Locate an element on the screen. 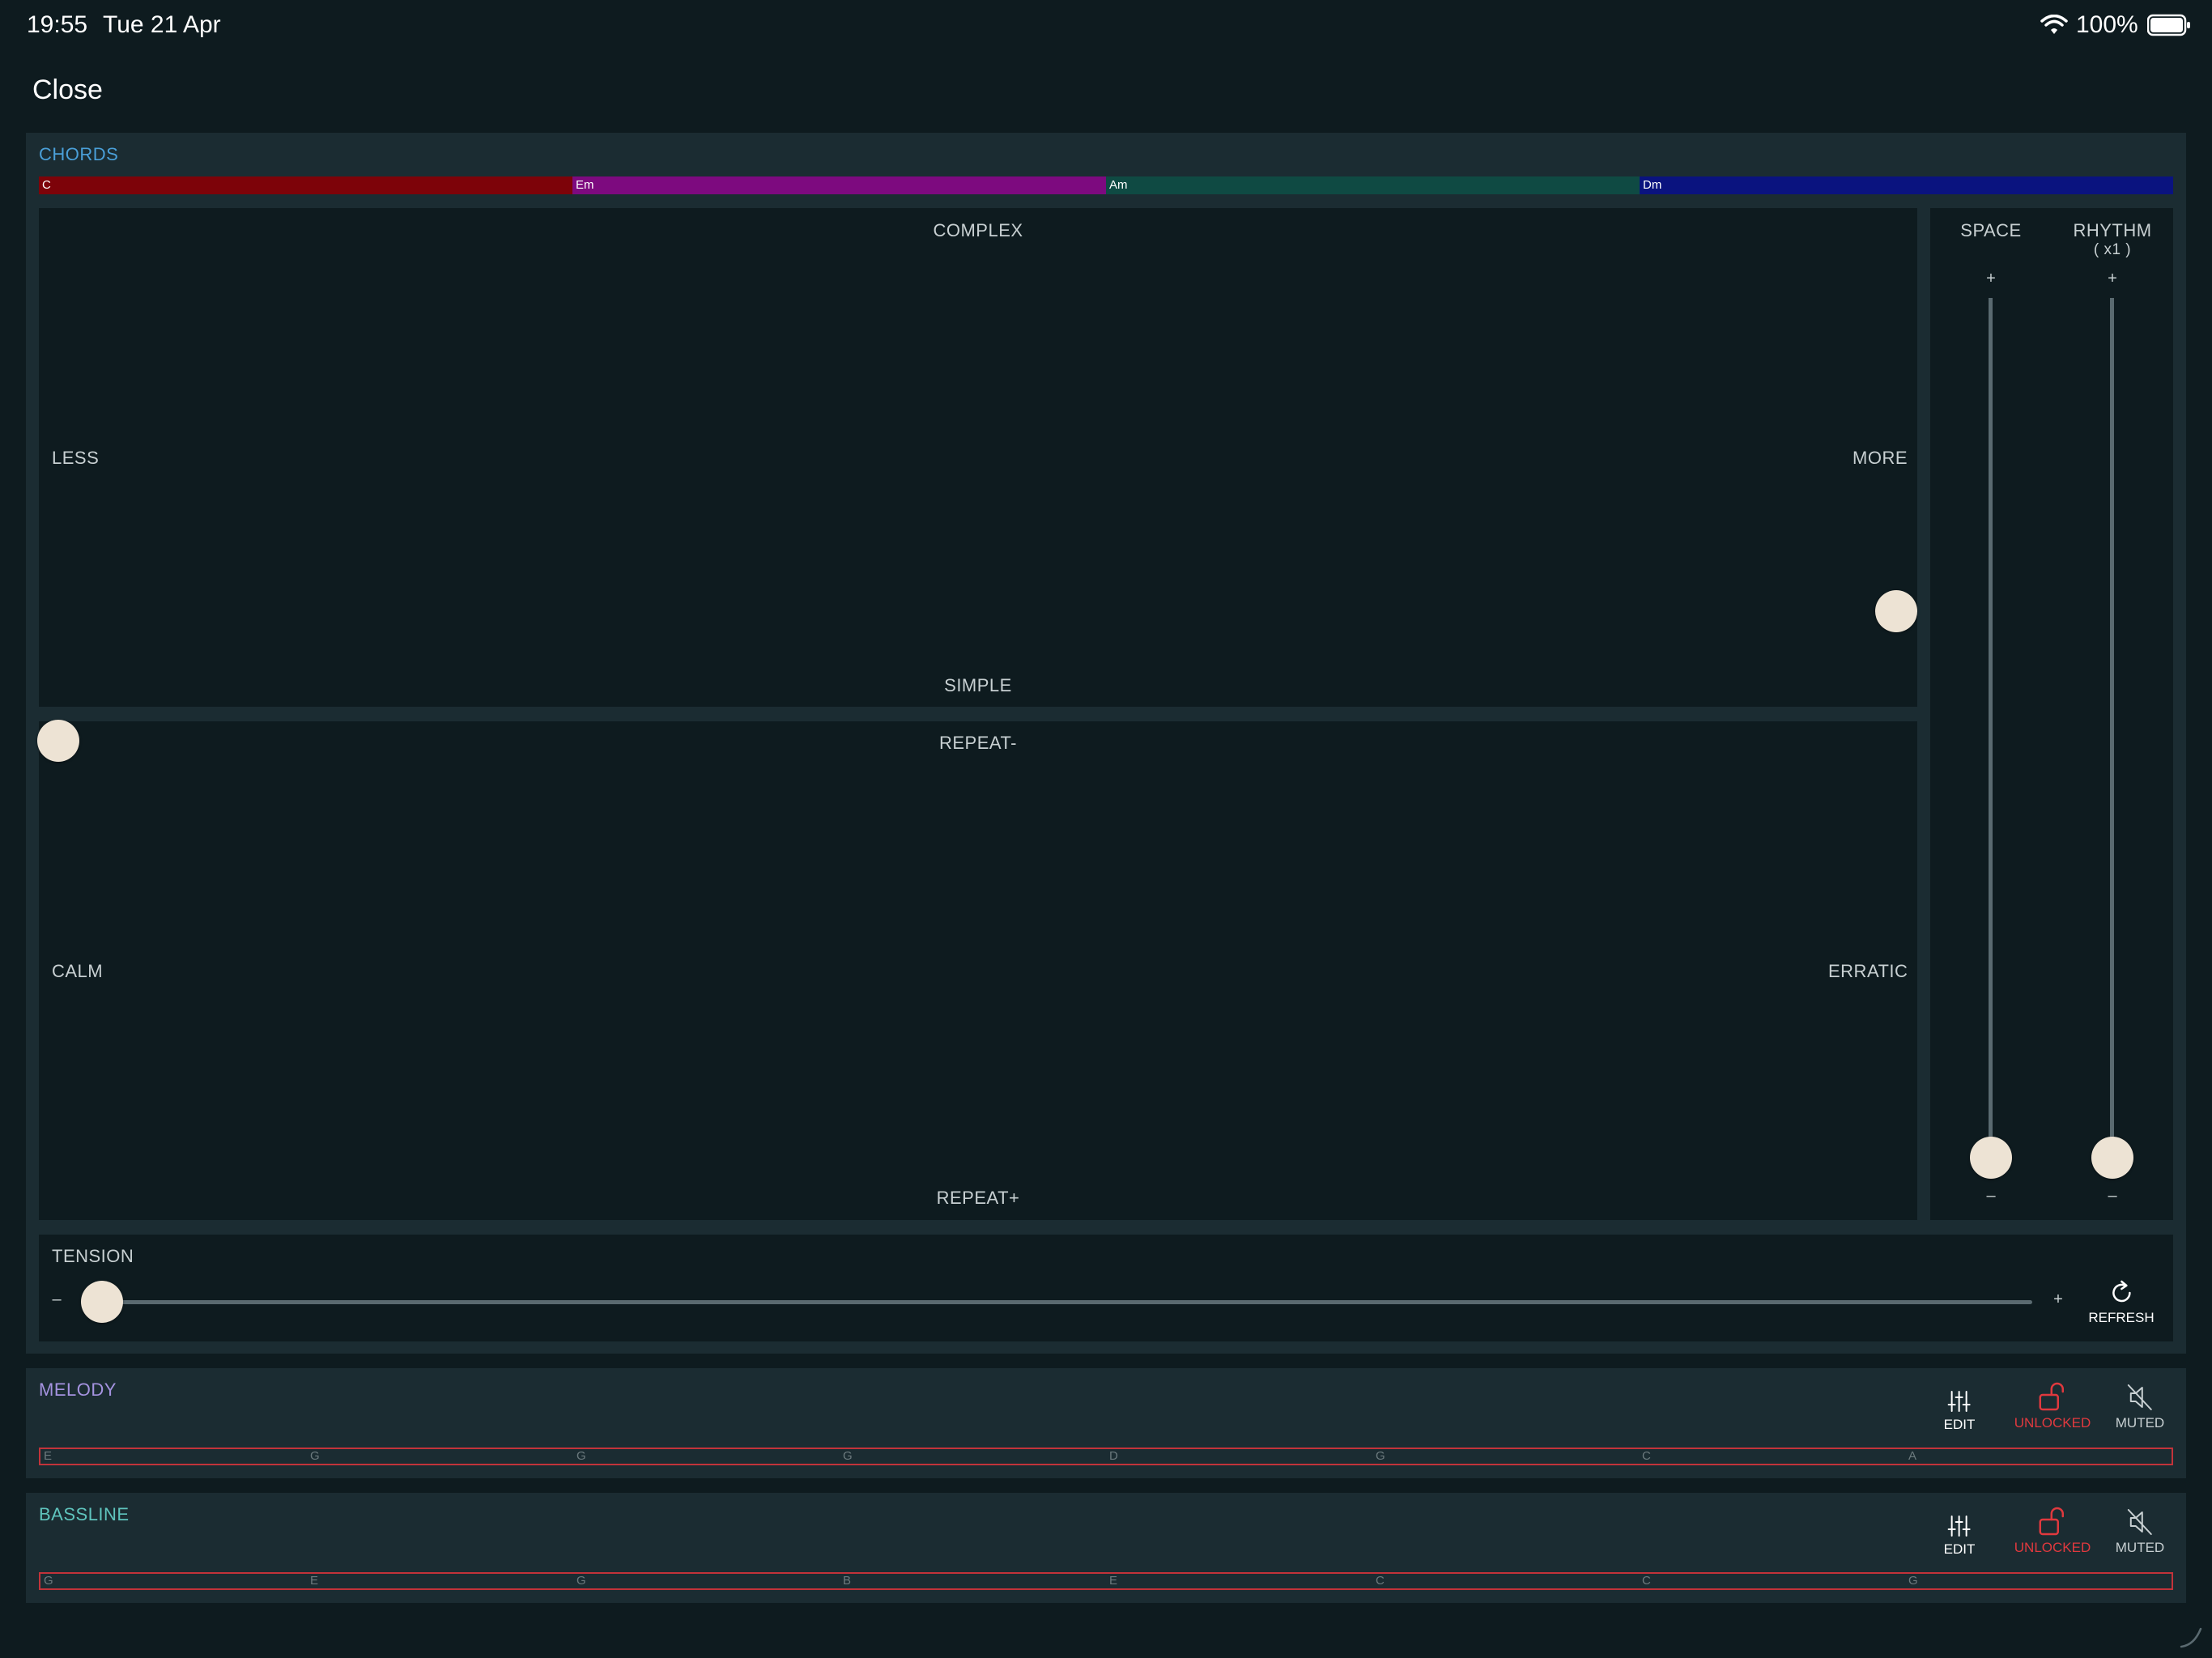 Image resolution: width=2212 pixels, height=1658 pixels. pad-label-less: LESS is located at coordinates (76, 458).